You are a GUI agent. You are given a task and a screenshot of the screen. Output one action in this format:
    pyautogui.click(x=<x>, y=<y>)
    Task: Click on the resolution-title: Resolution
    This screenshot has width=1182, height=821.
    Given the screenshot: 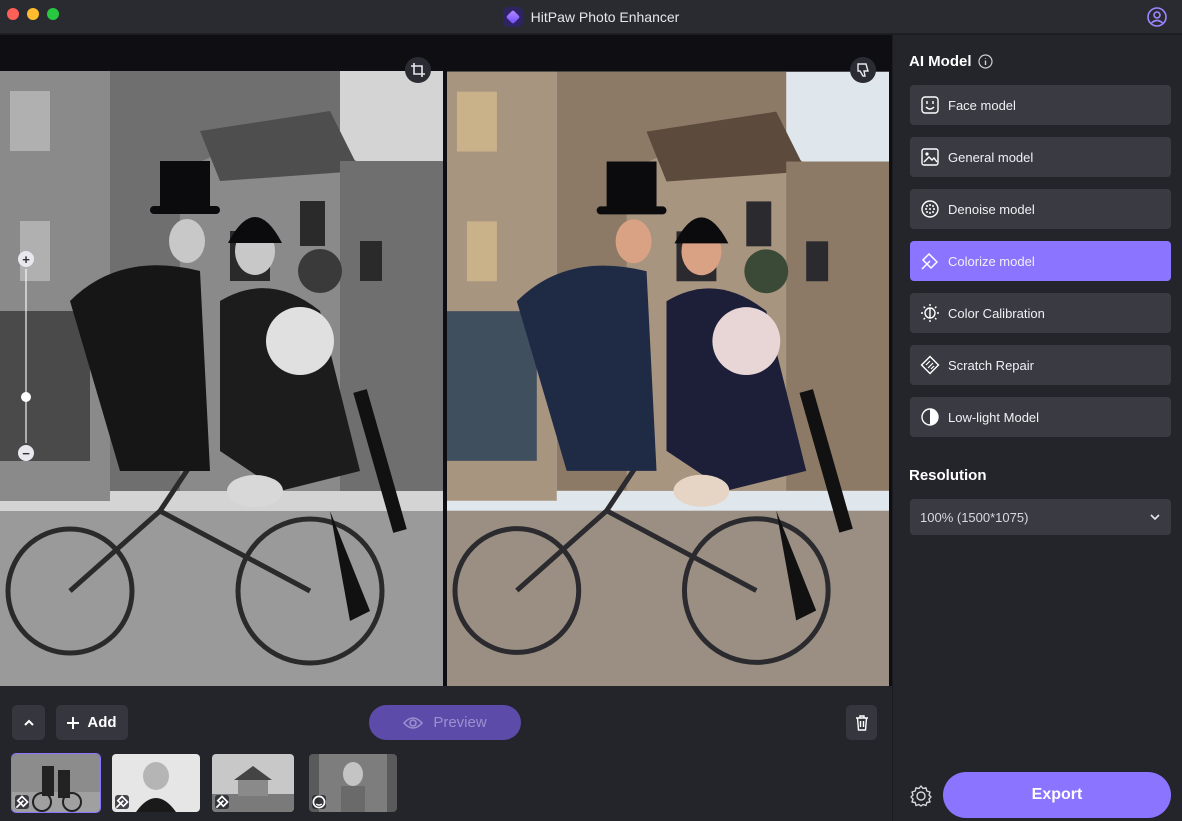 What is the action you would take?
    pyautogui.click(x=948, y=475)
    